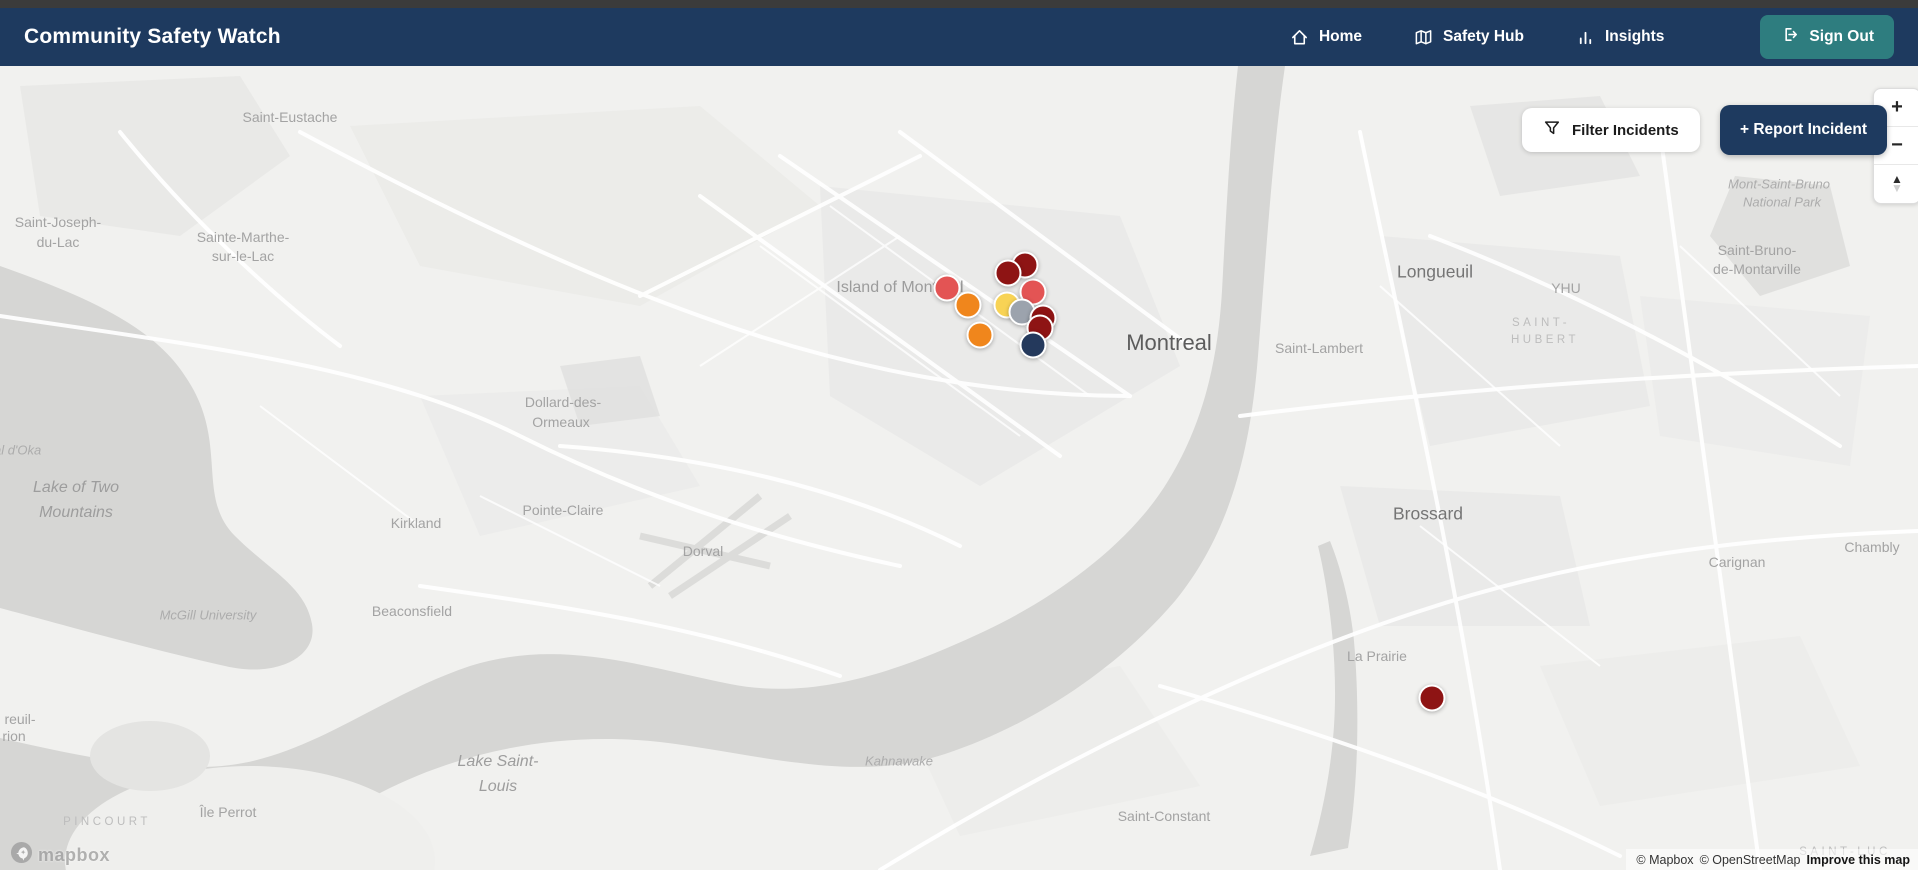  I want to click on compass-down-arrow: ▼, so click(1897, 188).